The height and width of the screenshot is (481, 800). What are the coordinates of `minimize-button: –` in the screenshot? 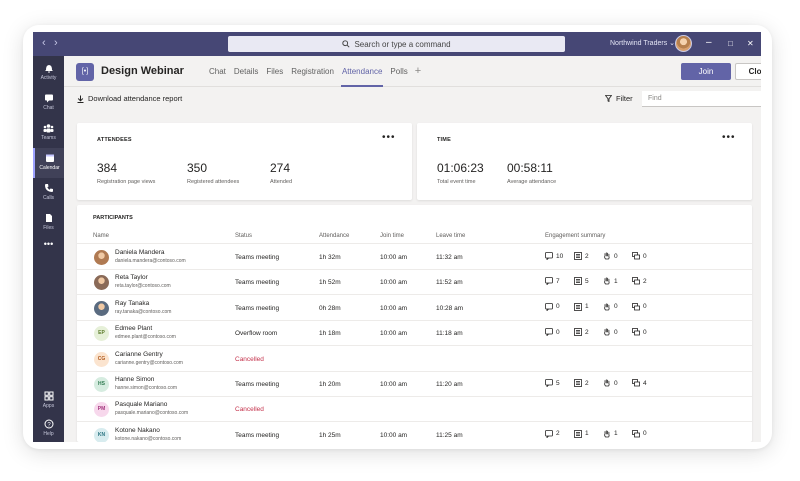 It's located at (709, 42).